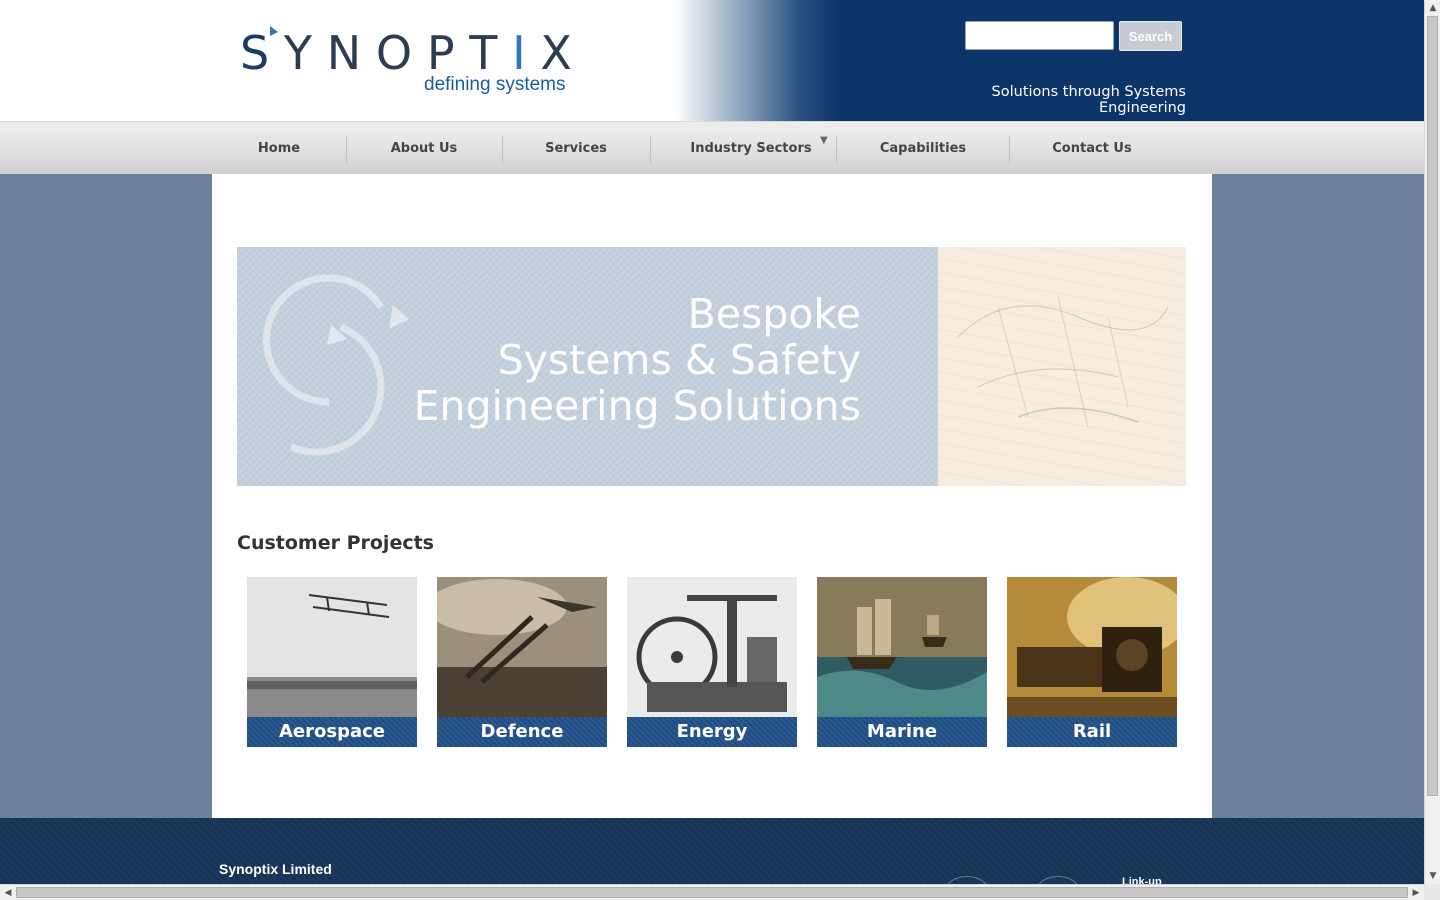 The height and width of the screenshot is (900, 1440). What do you see at coordinates (522, 732) in the screenshot?
I see `tile-label: Defence` at bounding box center [522, 732].